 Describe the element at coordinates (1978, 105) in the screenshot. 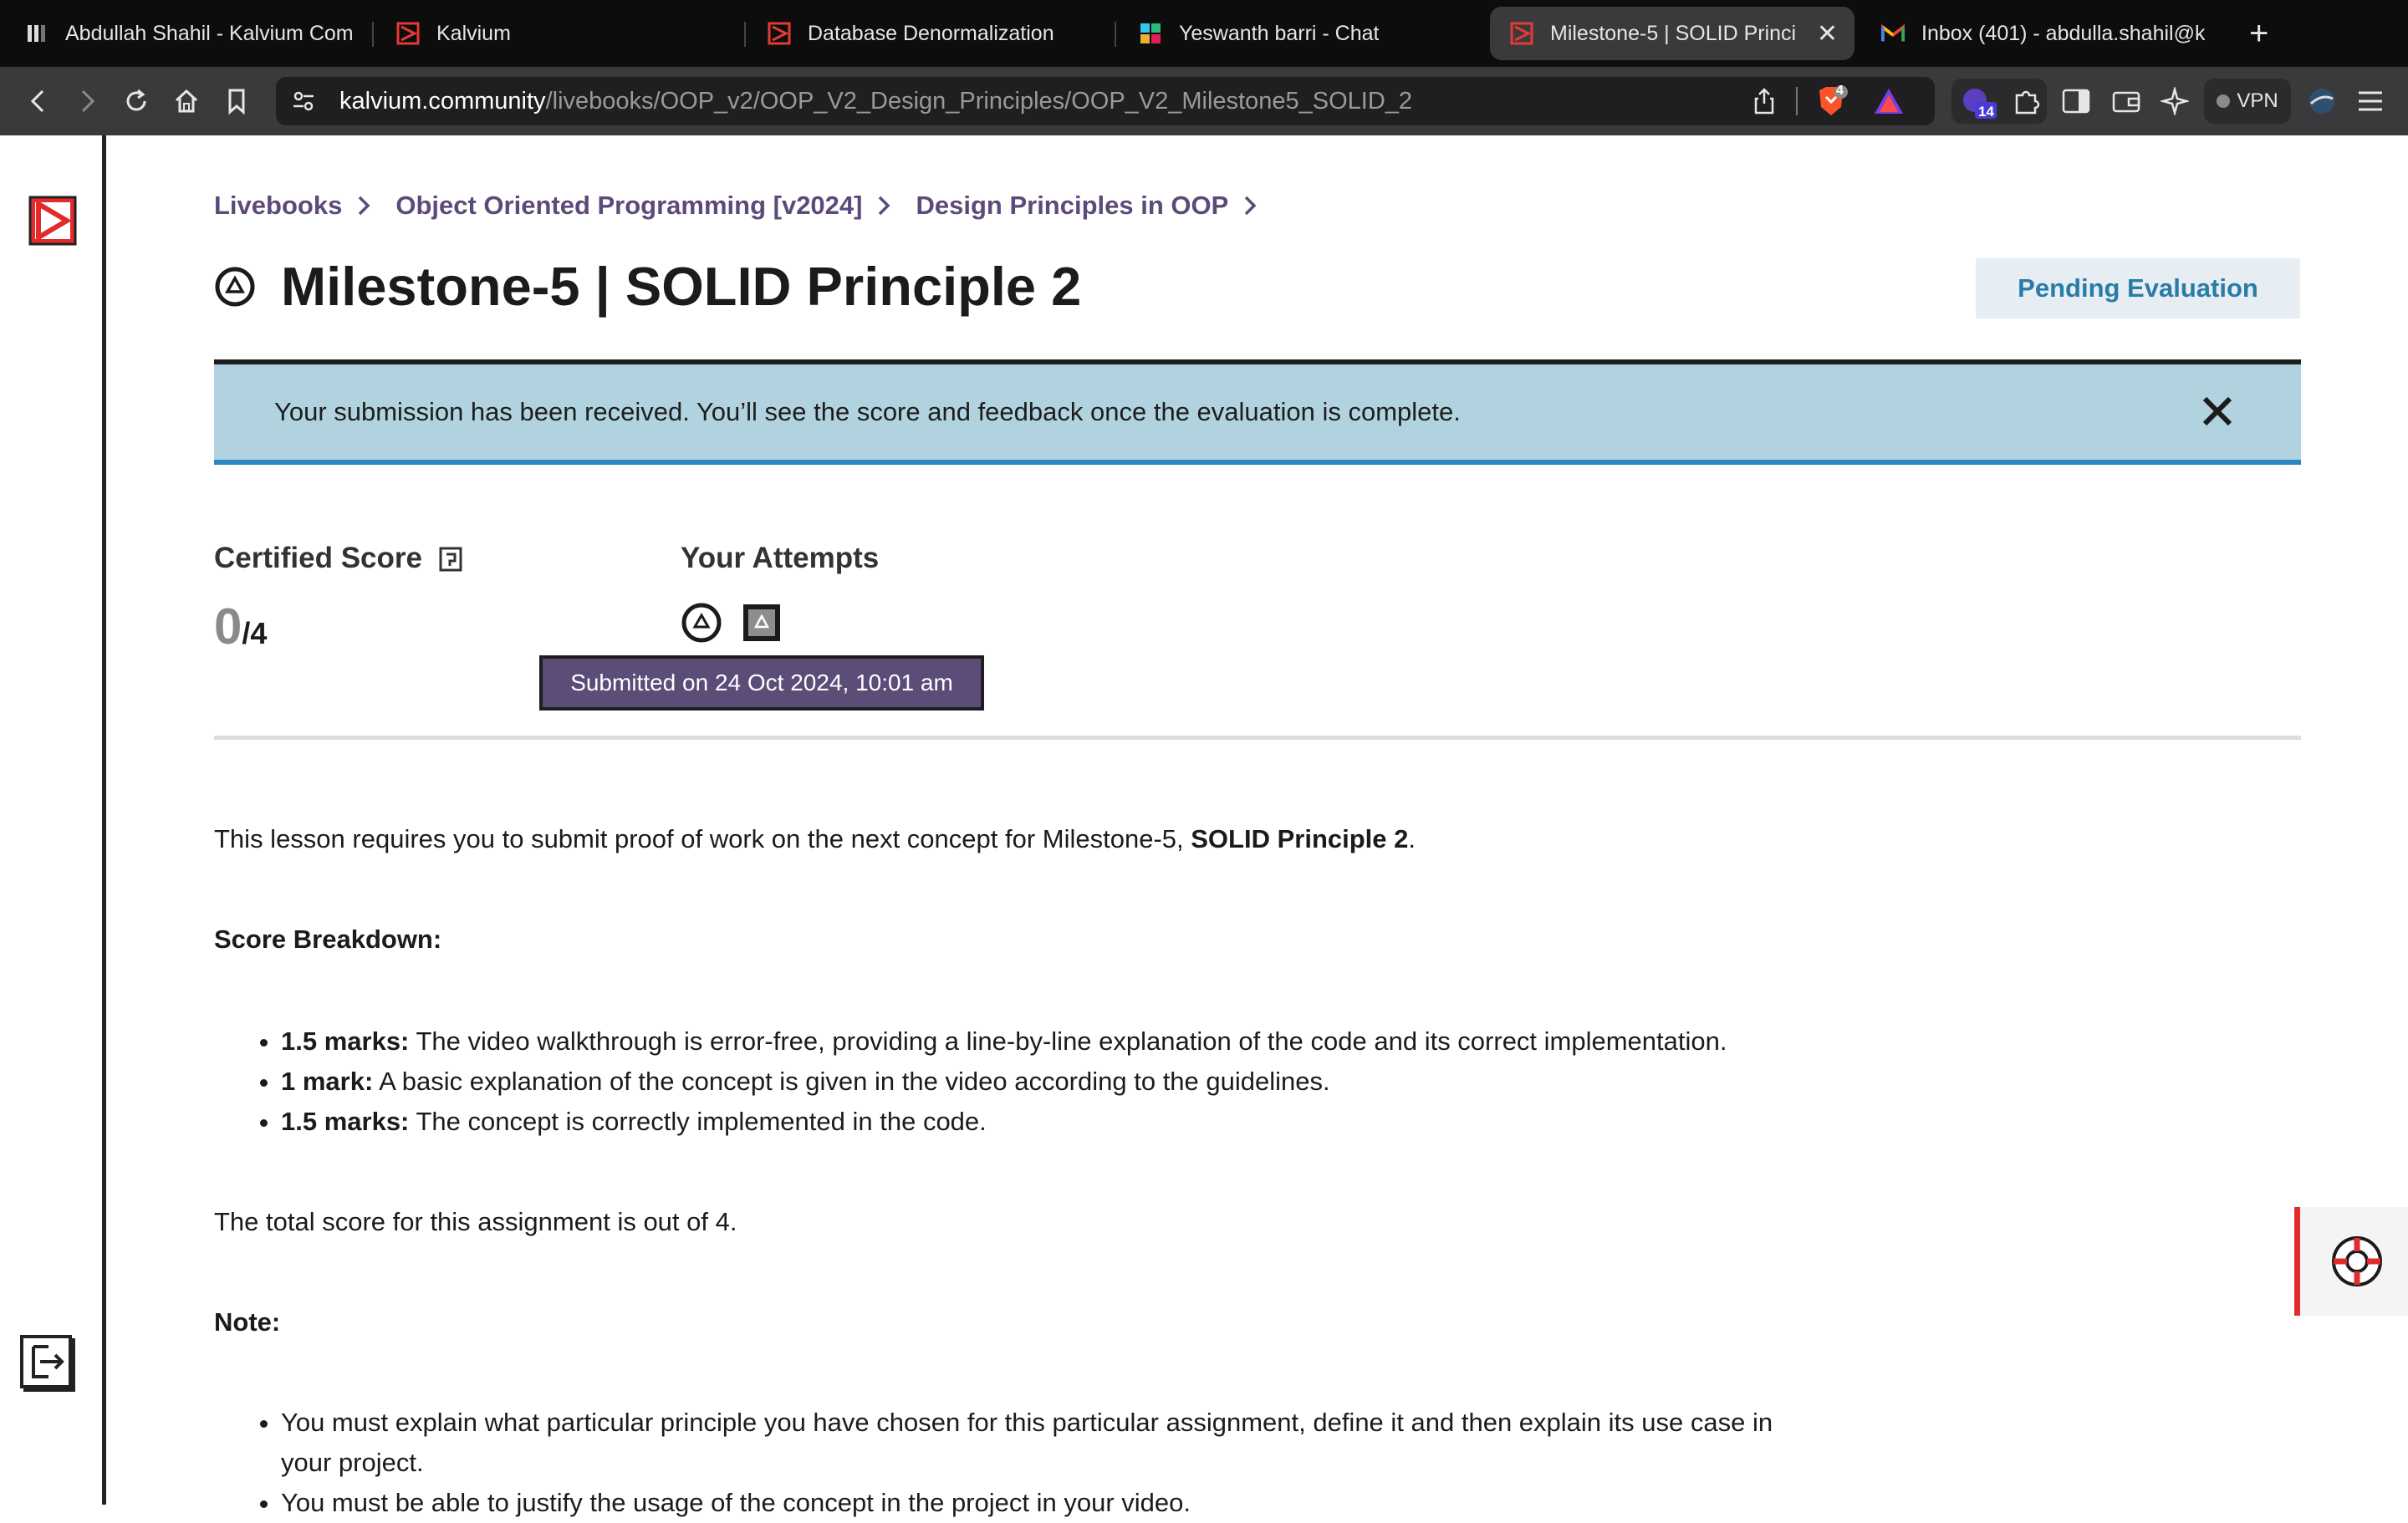

I see `extension-icon: 14` at that location.